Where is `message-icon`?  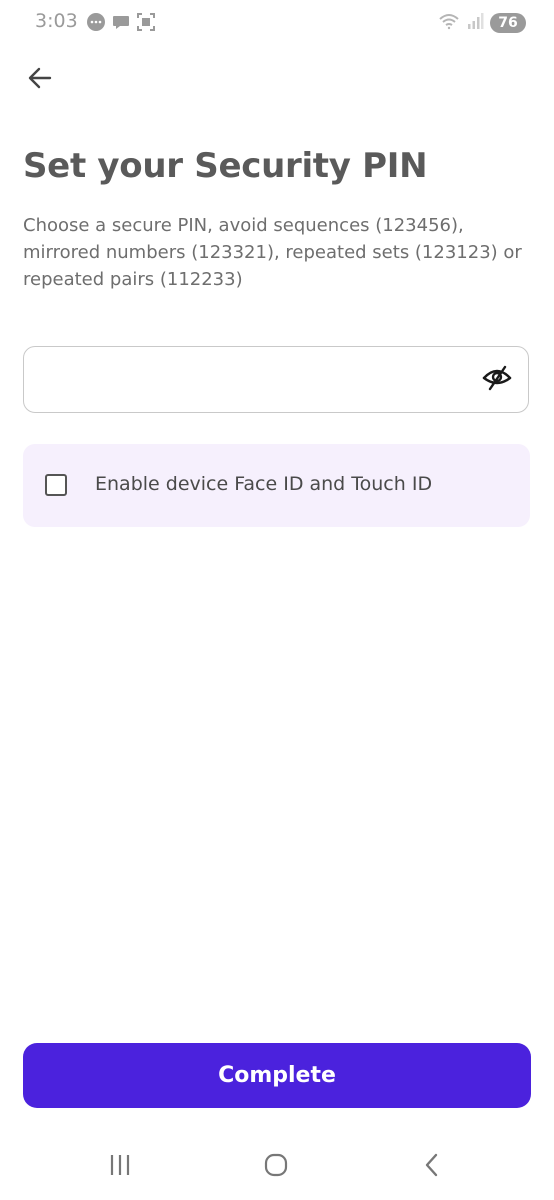 message-icon is located at coordinates (121, 24).